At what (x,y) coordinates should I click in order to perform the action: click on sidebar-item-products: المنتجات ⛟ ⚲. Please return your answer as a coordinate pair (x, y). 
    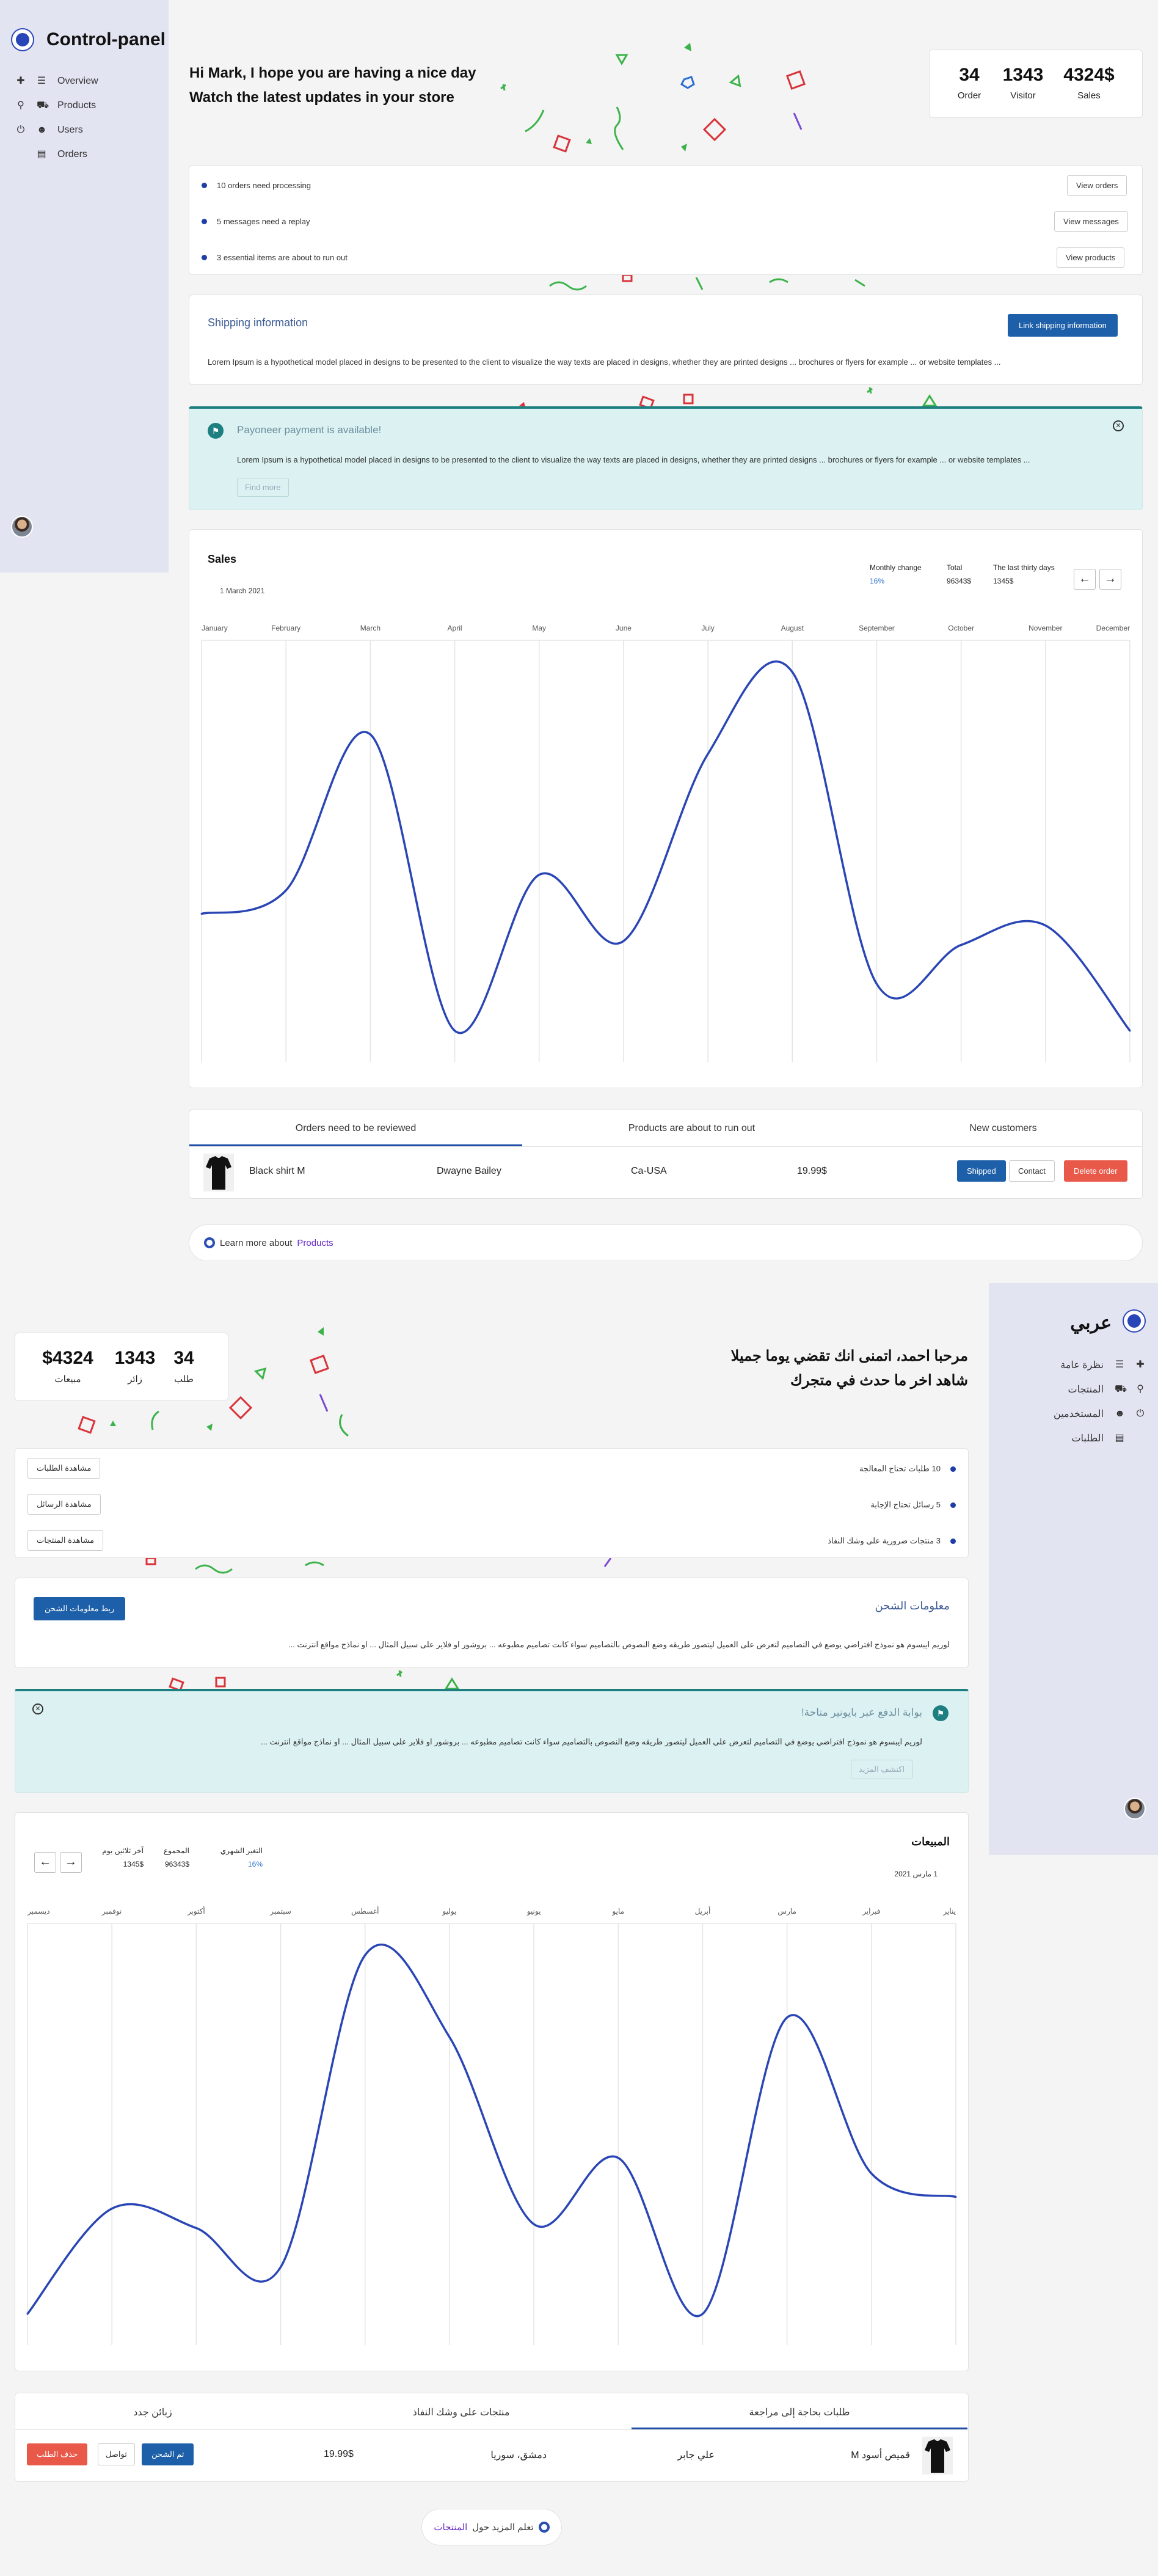
    Looking at the image, I should click on (1092, 1389).